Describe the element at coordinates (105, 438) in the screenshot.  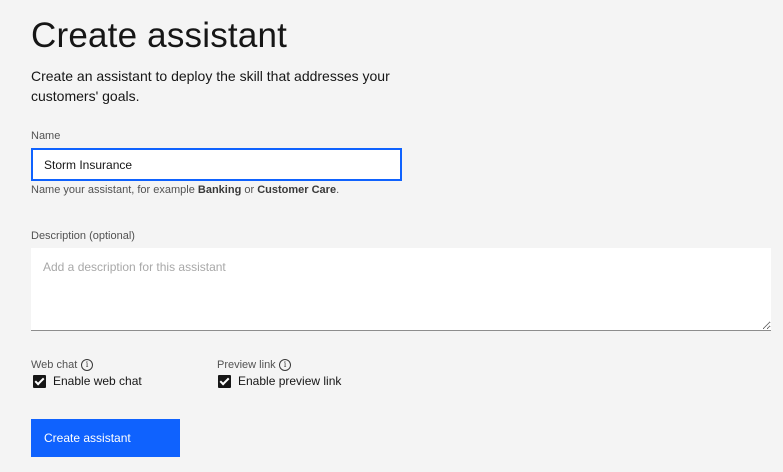
I see `create-assistant-button: Create assistant` at that location.